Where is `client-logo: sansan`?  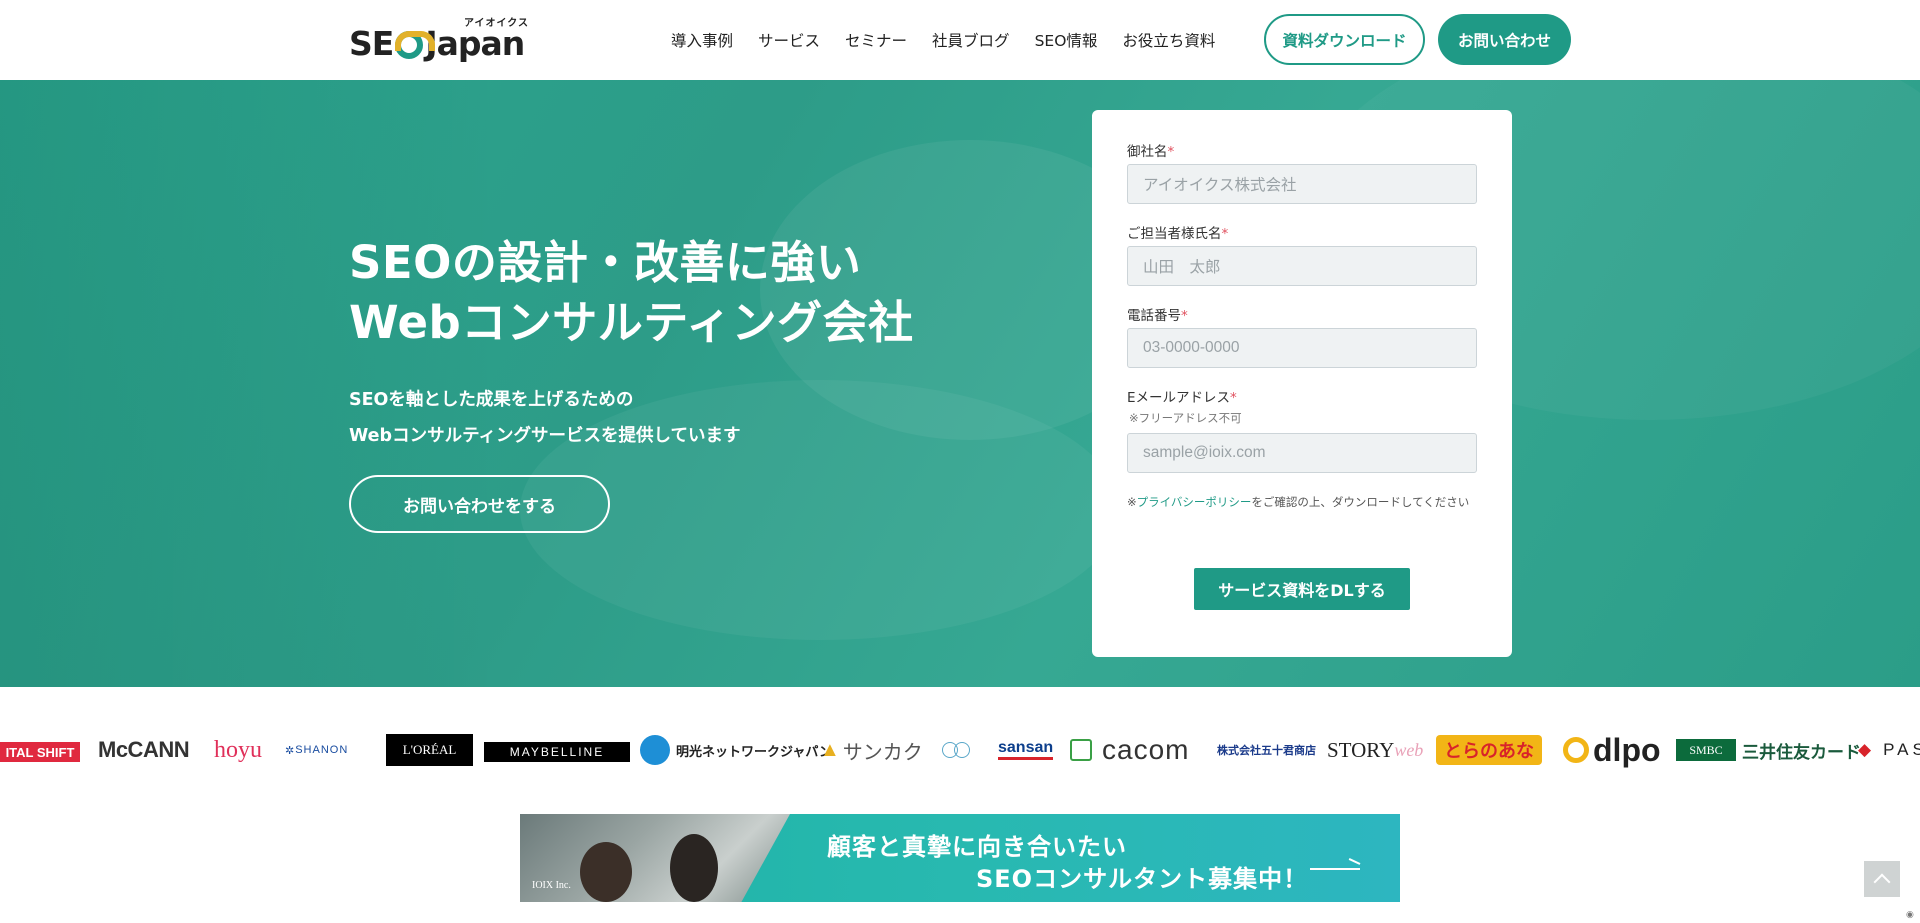 client-logo: sansan is located at coordinates (1026, 749).